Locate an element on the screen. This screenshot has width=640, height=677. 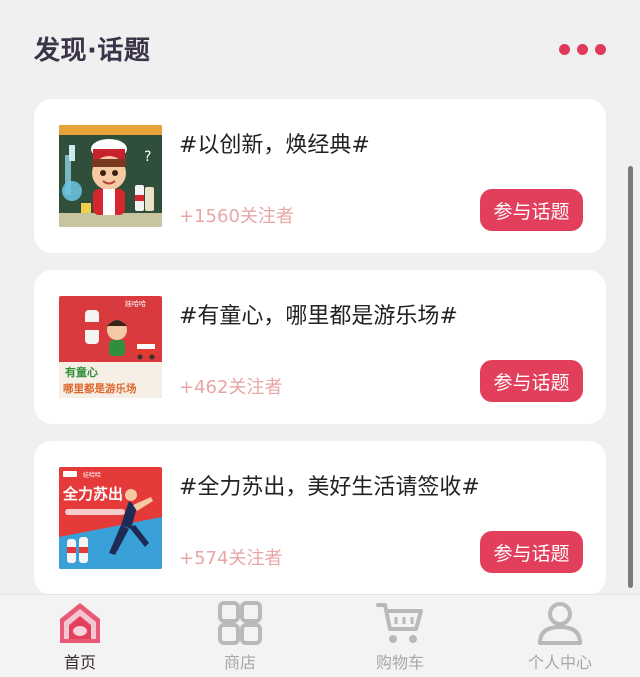
topic-thumbnail: ? is located at coordinates (110, 176).